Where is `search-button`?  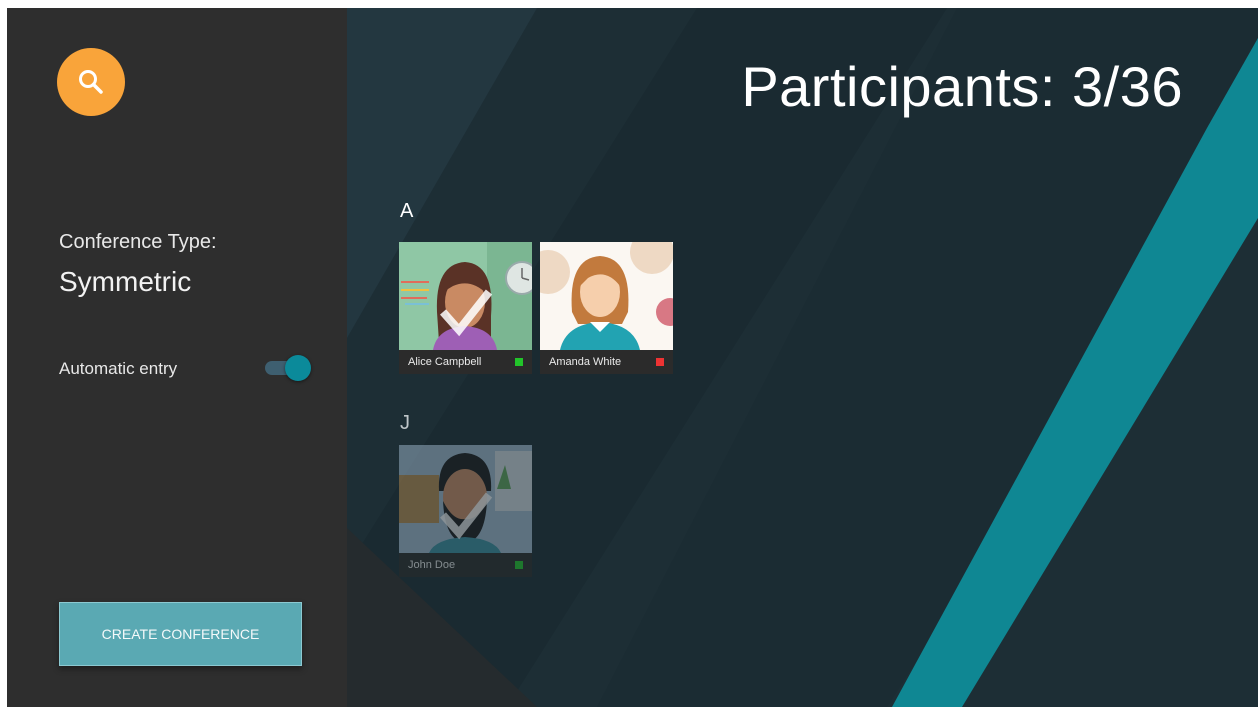
search-button is located at coordinates (91, 82).